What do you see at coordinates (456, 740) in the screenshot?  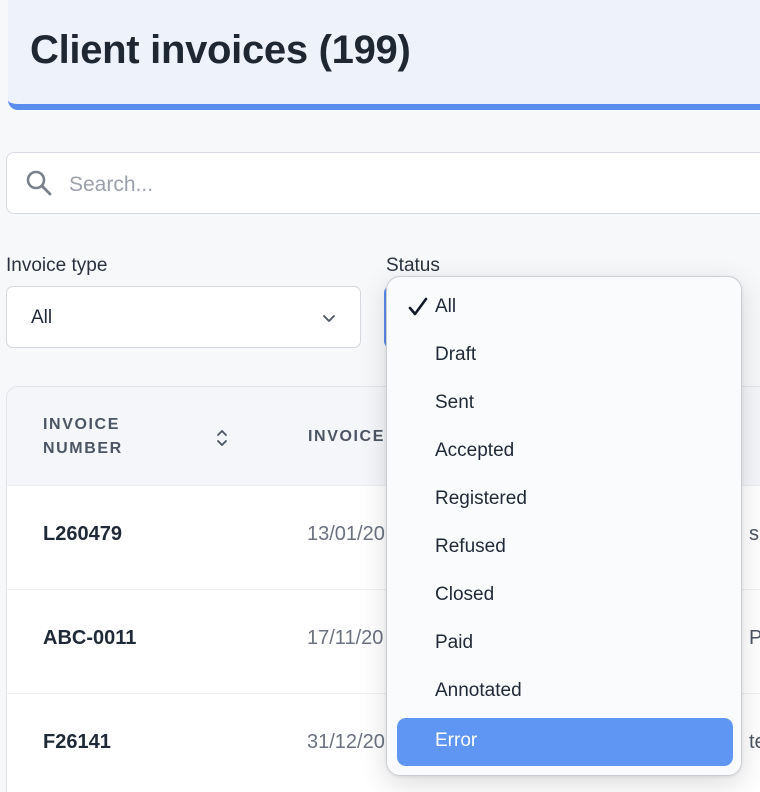 I see `option-label: Error` at bounding box center [456, 740].